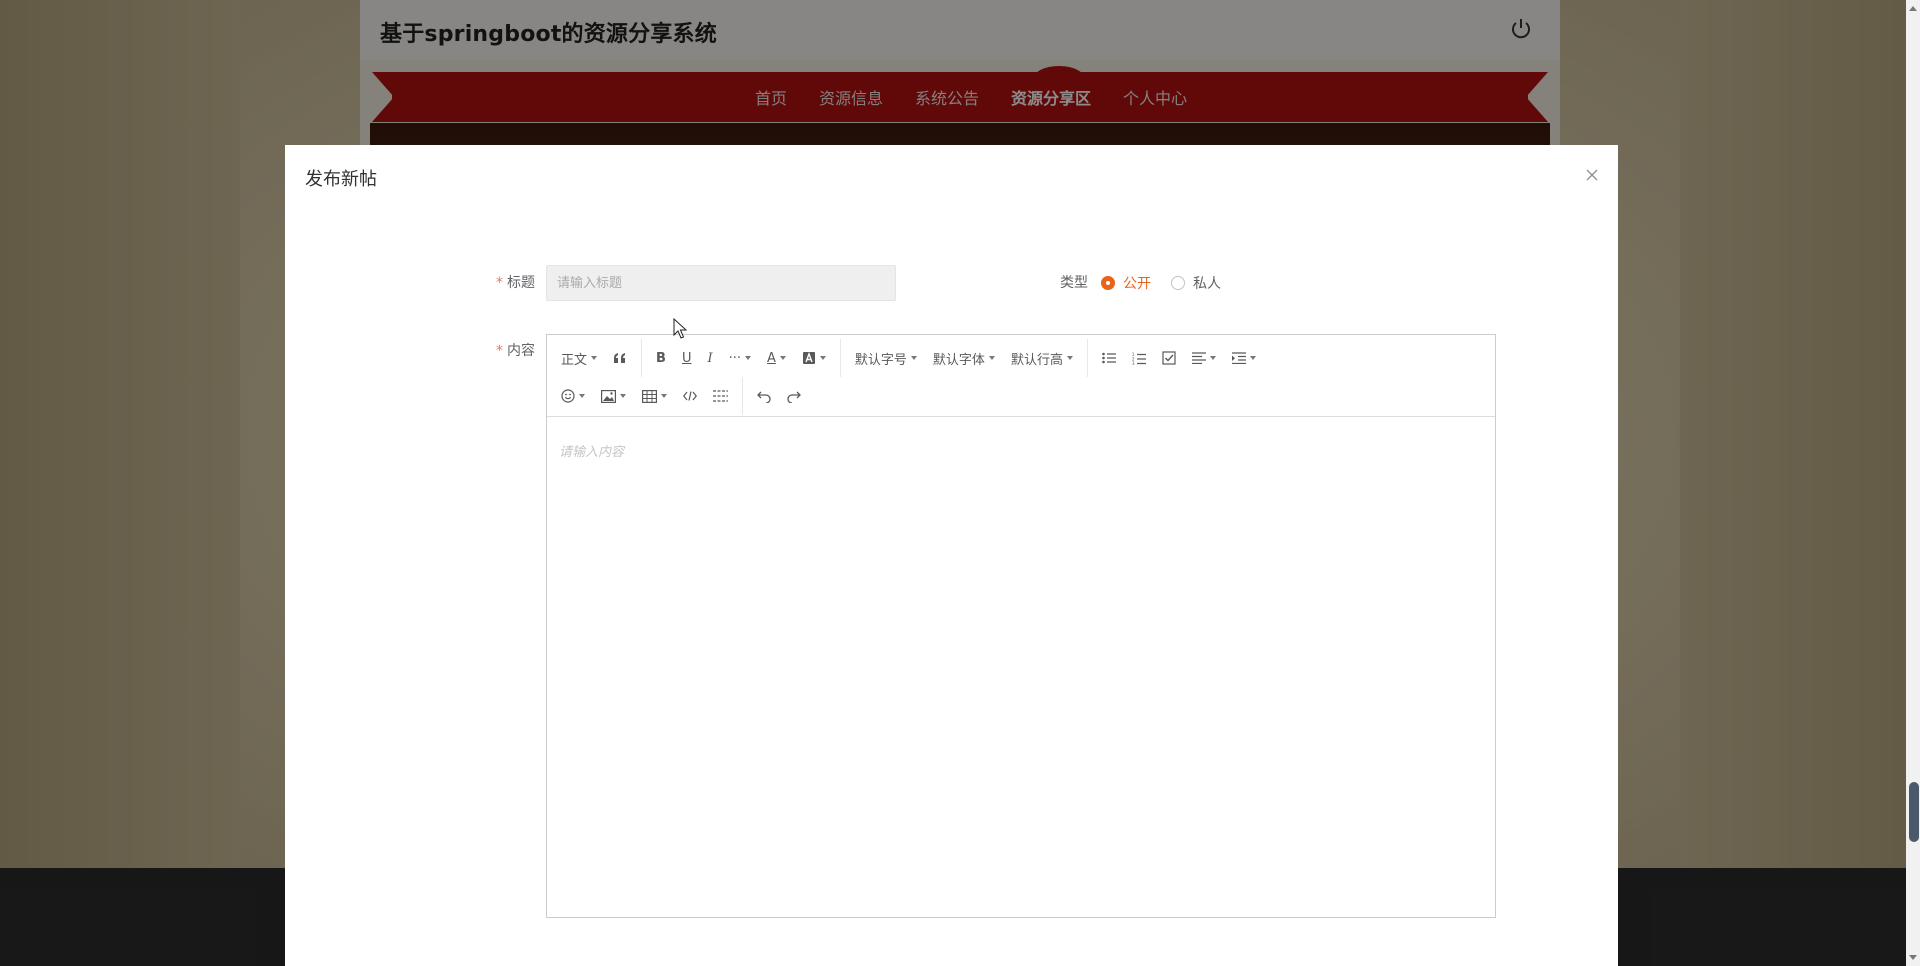 The image size is (1920, 966). I want to click on page-scrollbar, so click(1913, 483).